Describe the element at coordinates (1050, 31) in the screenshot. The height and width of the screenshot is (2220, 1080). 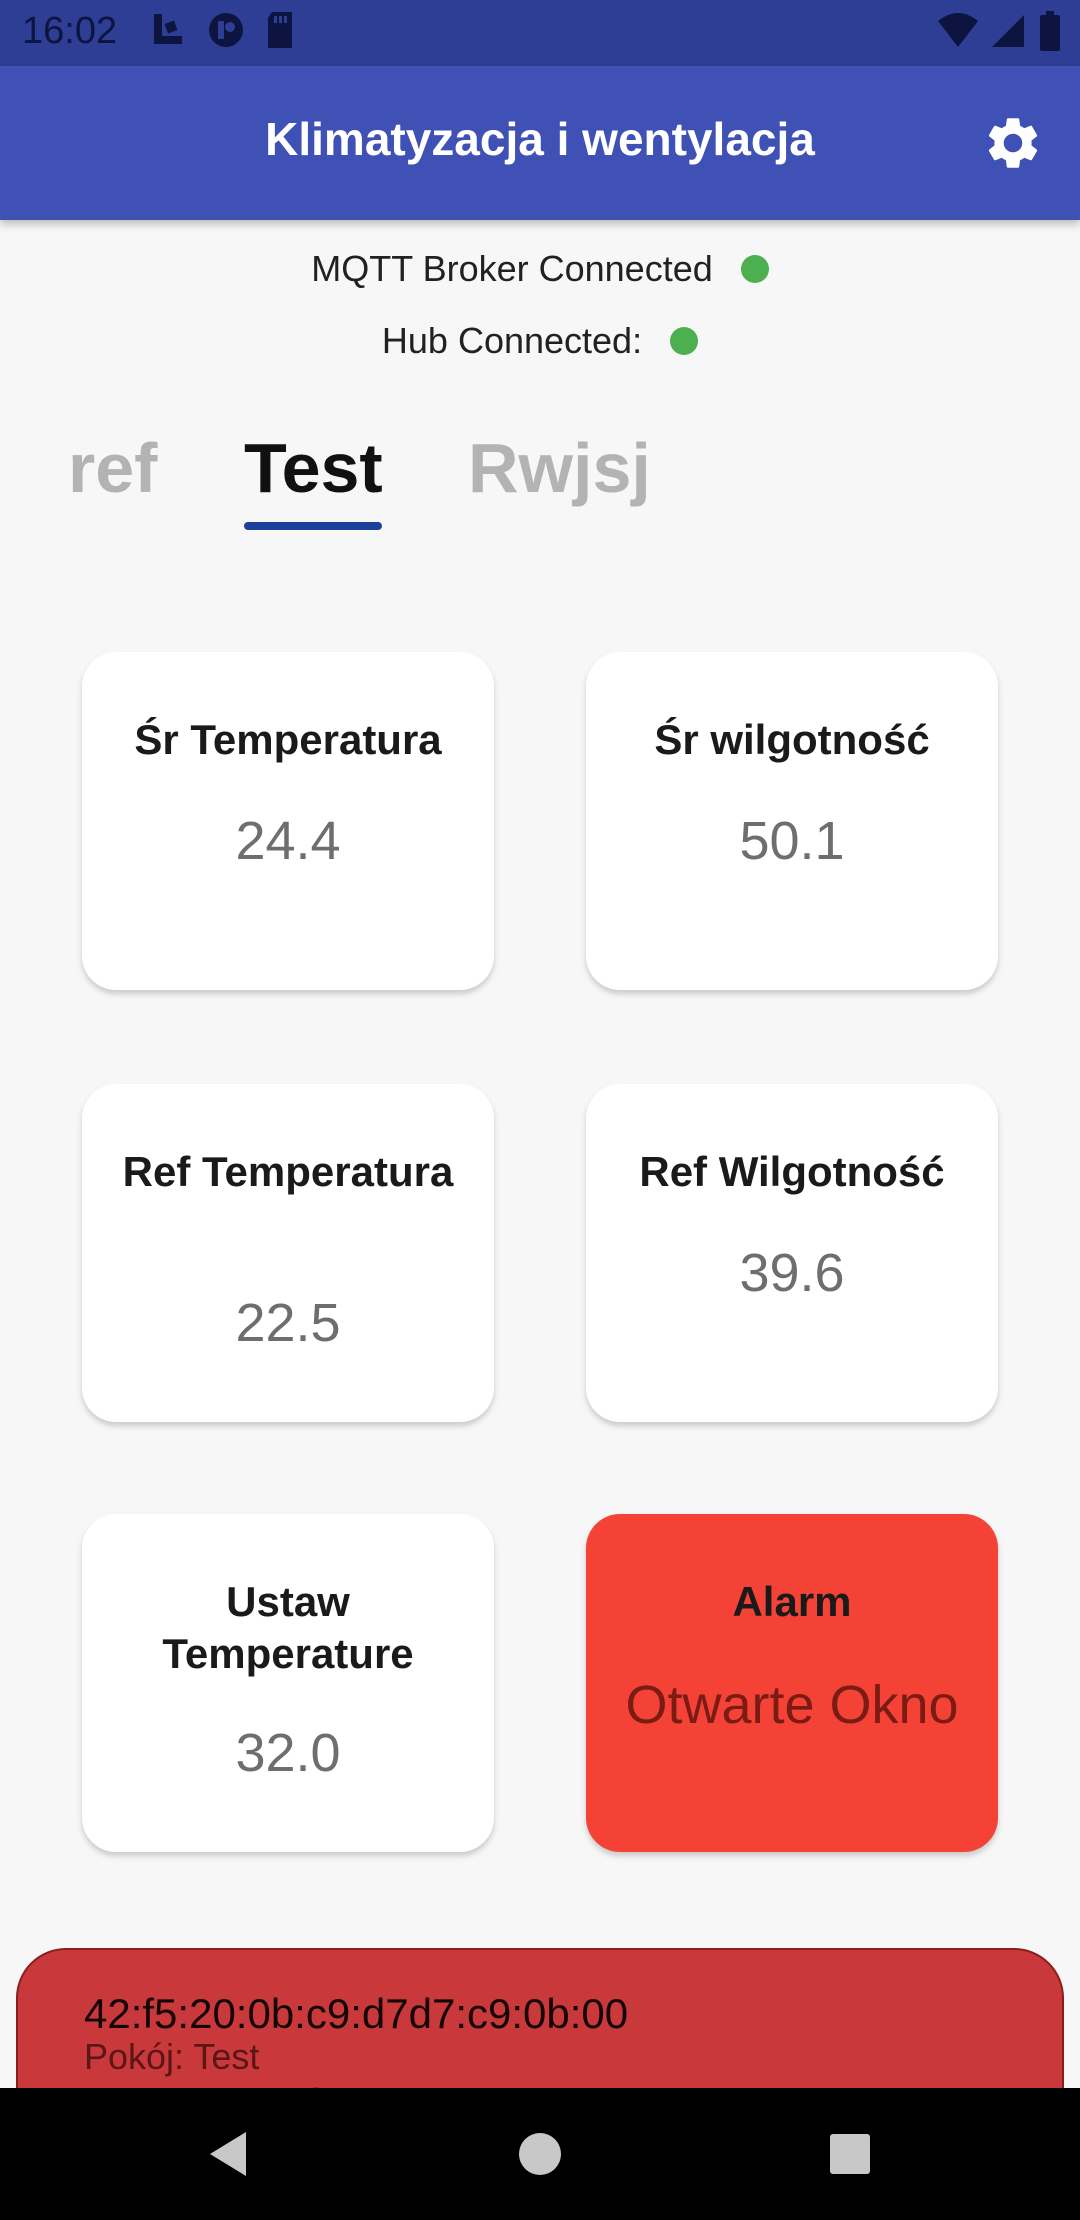
I see `battery-icon` at that location.